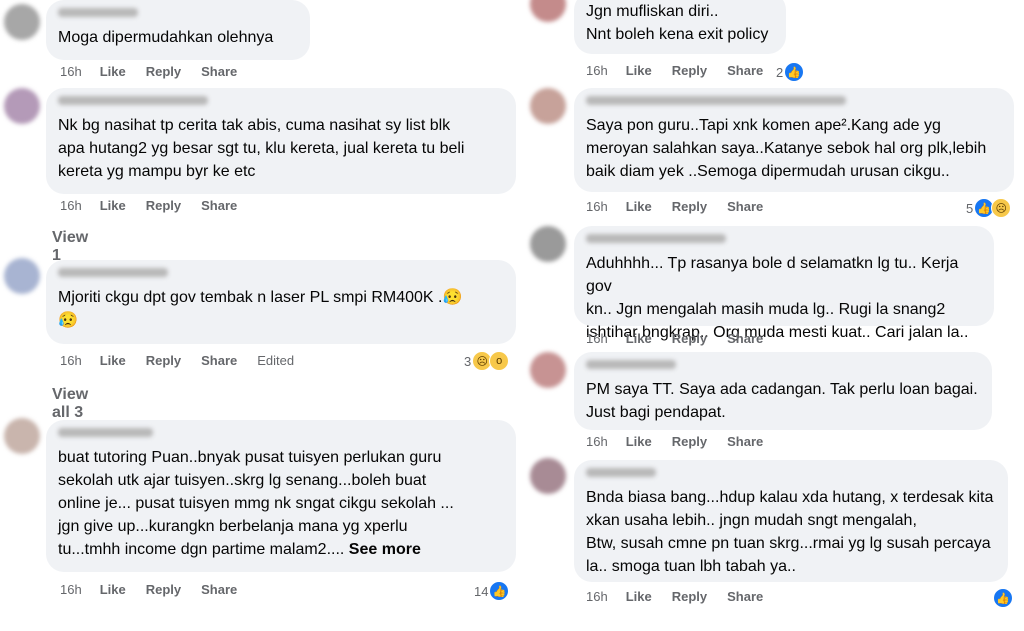  What do you see at coordinates (487, 361) in the screenshot?
I see `reaction-summary: 3 ☹ o` at bounding box center [487, 361].